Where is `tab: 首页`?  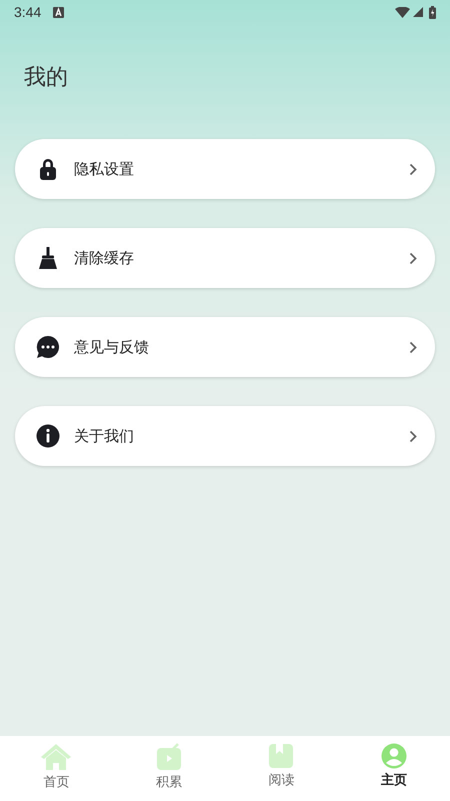 tab: 首页 is located at coordinates (56, 768).